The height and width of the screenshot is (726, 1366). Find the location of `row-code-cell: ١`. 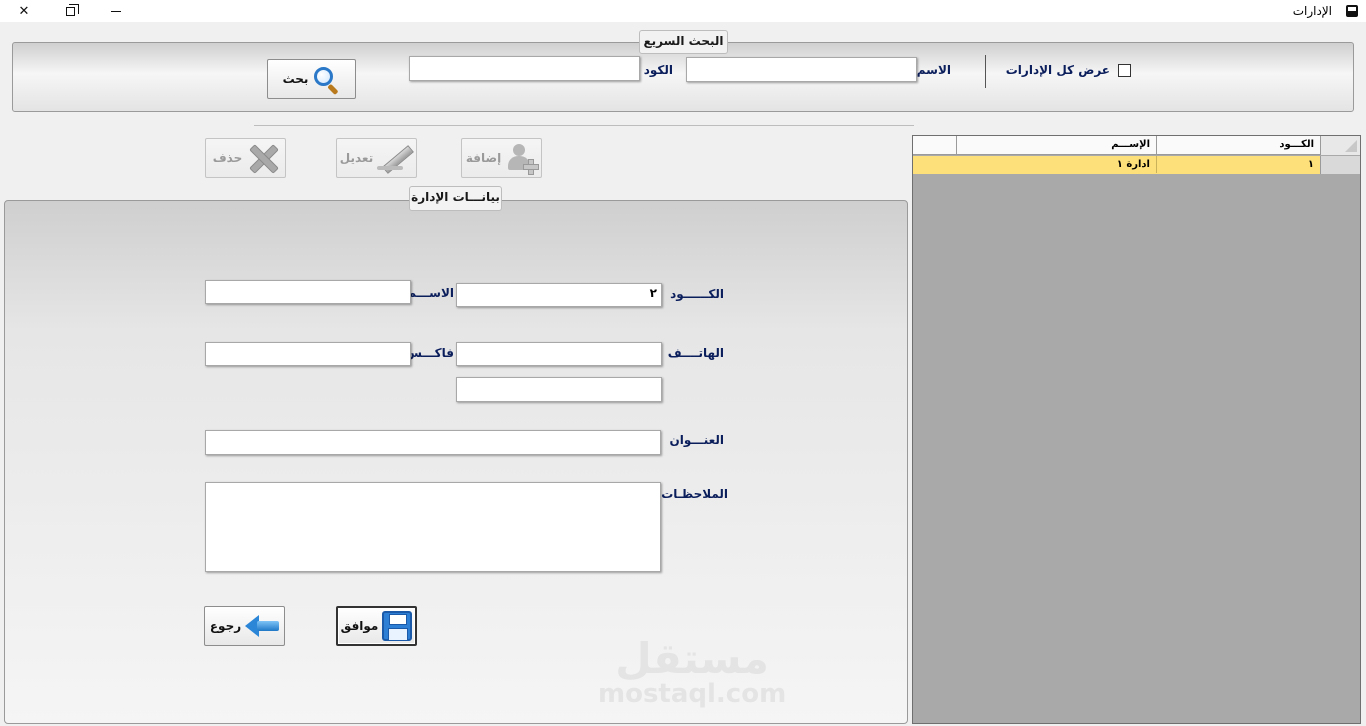

row-code-cell: ١ is located at coordinates (1238, 164).